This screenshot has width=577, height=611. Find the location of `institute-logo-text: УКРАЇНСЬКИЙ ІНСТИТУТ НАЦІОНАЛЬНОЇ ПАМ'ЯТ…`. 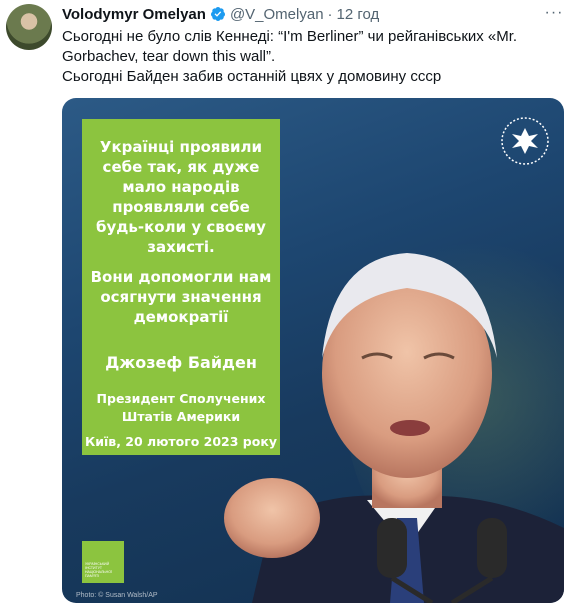

institute-logo-text: УКРАЇНСЬКИЙ ІНСТИТУТ НАЦІОНАЛЬНОЇ ПАМ'ЯТ… is located at coordinates (98, 570).